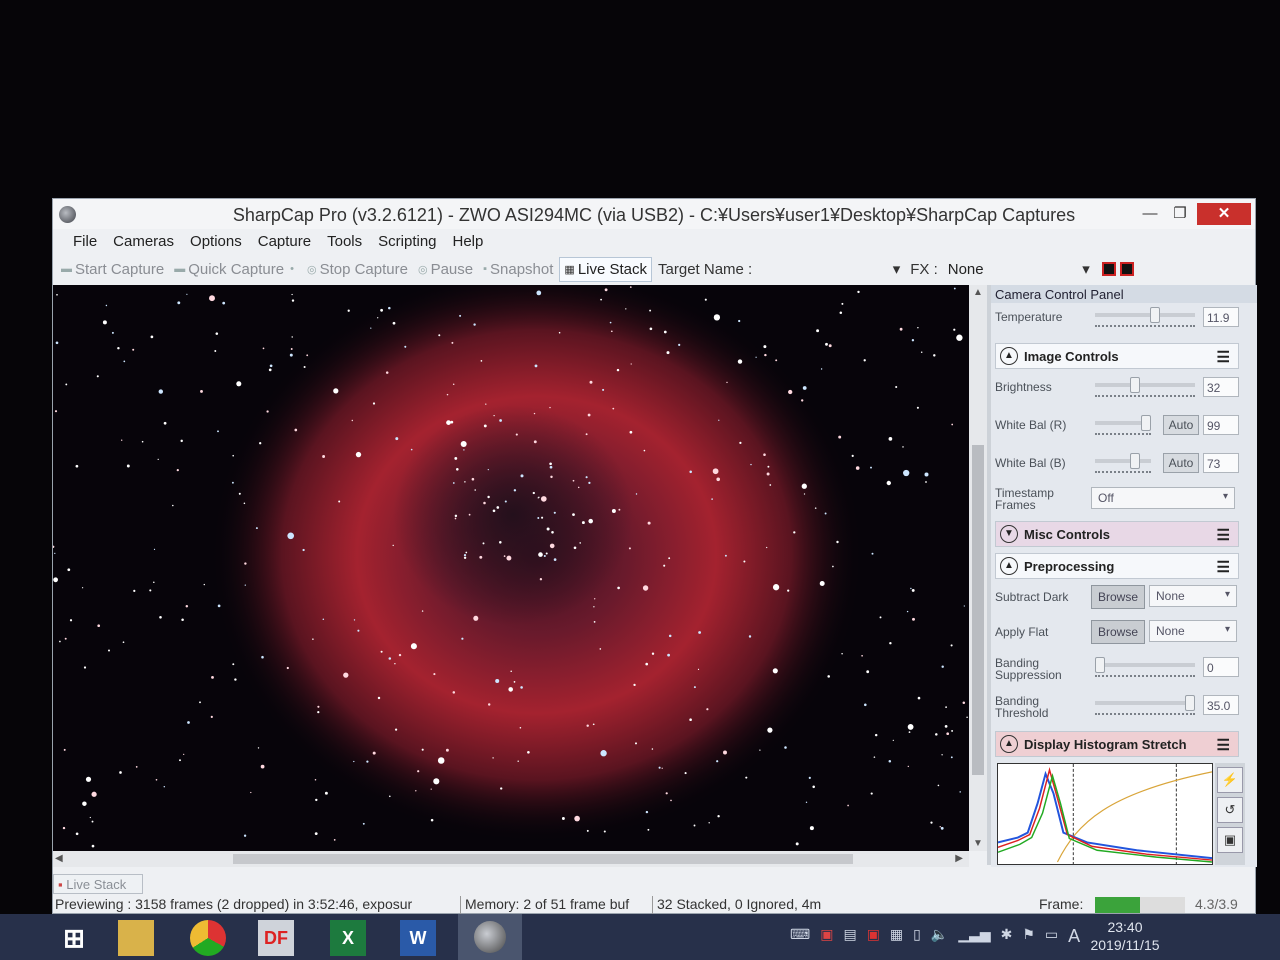 This screenshot has width=1280, height=960. What do you see at coordinates (445, 269) in the screenshot?
I see `pause-button: ◎ Pause` at bounding box center [445, 269].